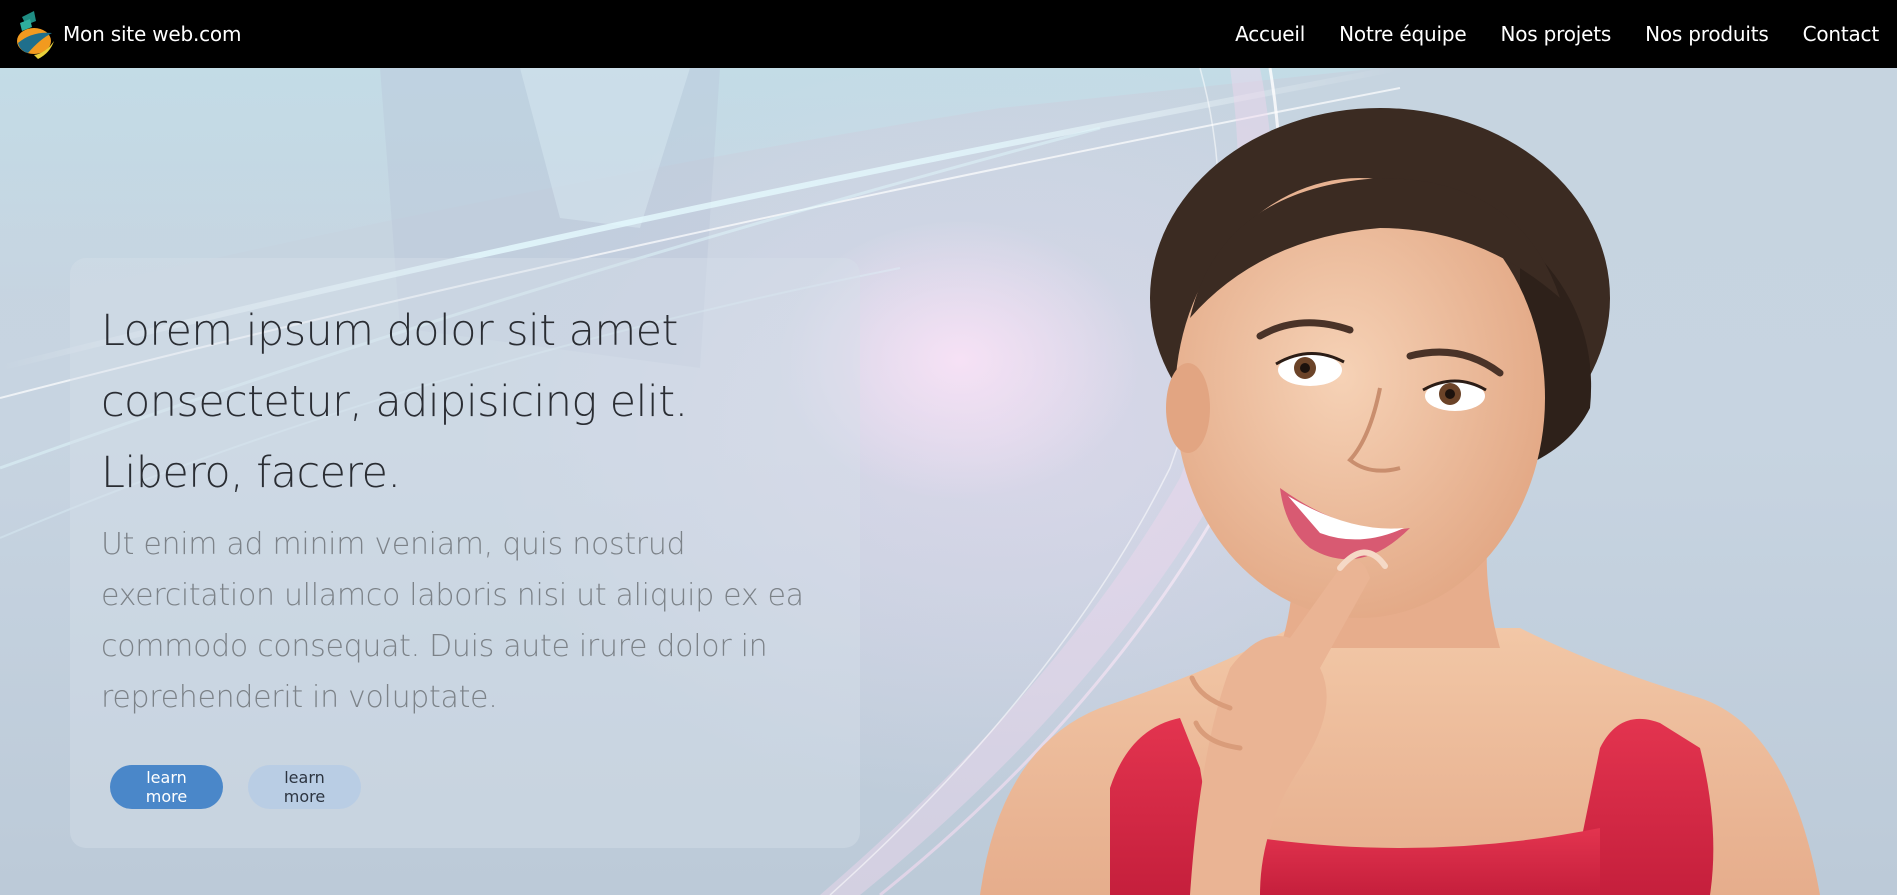 Image resolution: width=1897 pixels, height=895 pixels. Describe the element at coordinates (1403, 34) in the screenshot. I see `nav-link-notre-equipe: Notre équipe` at that location.